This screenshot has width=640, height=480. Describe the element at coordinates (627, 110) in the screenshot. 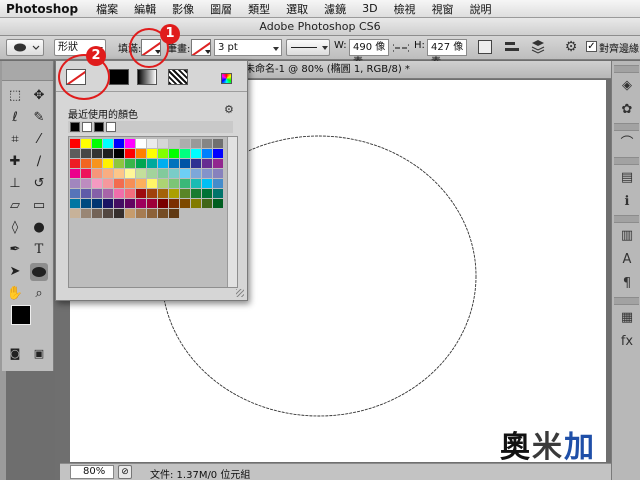

I see `channels-icon: ✿` at that location.